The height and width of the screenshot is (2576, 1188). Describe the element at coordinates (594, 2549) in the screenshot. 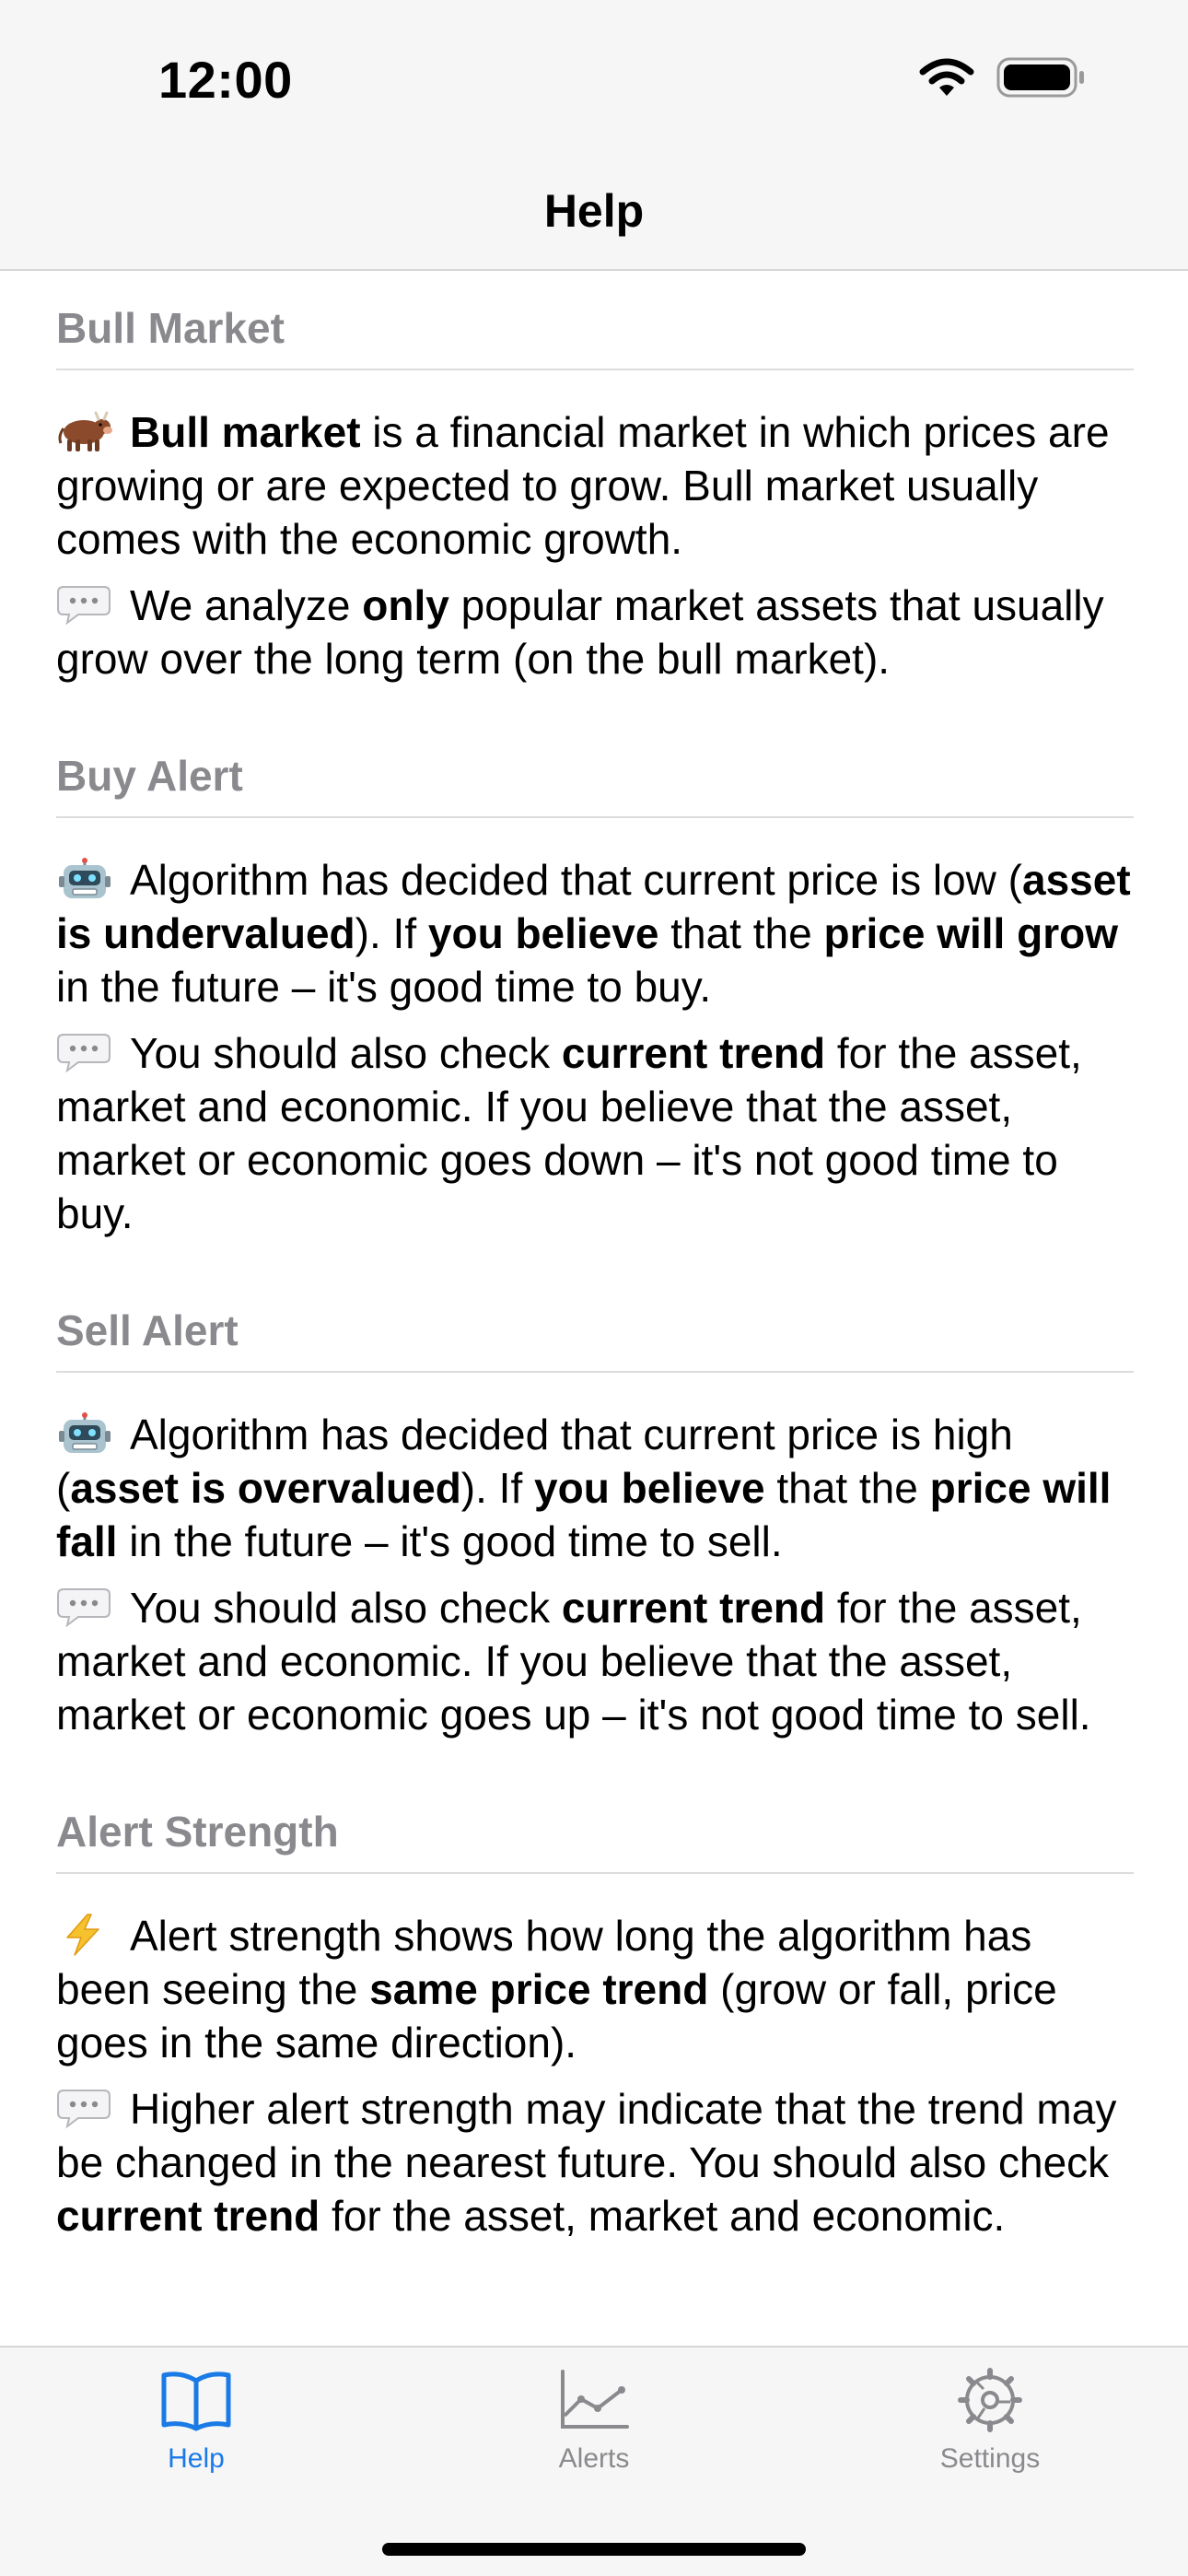

I see `home-indicator` at that location.